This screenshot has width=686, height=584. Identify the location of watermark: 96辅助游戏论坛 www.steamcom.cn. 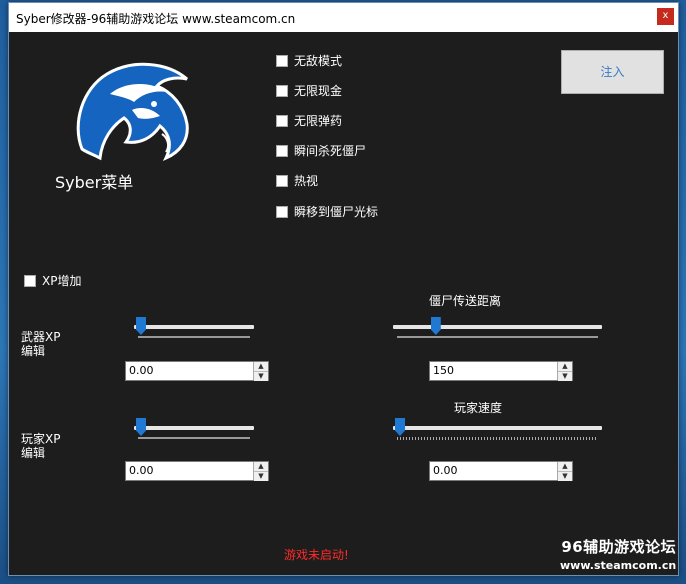
(618, 554).